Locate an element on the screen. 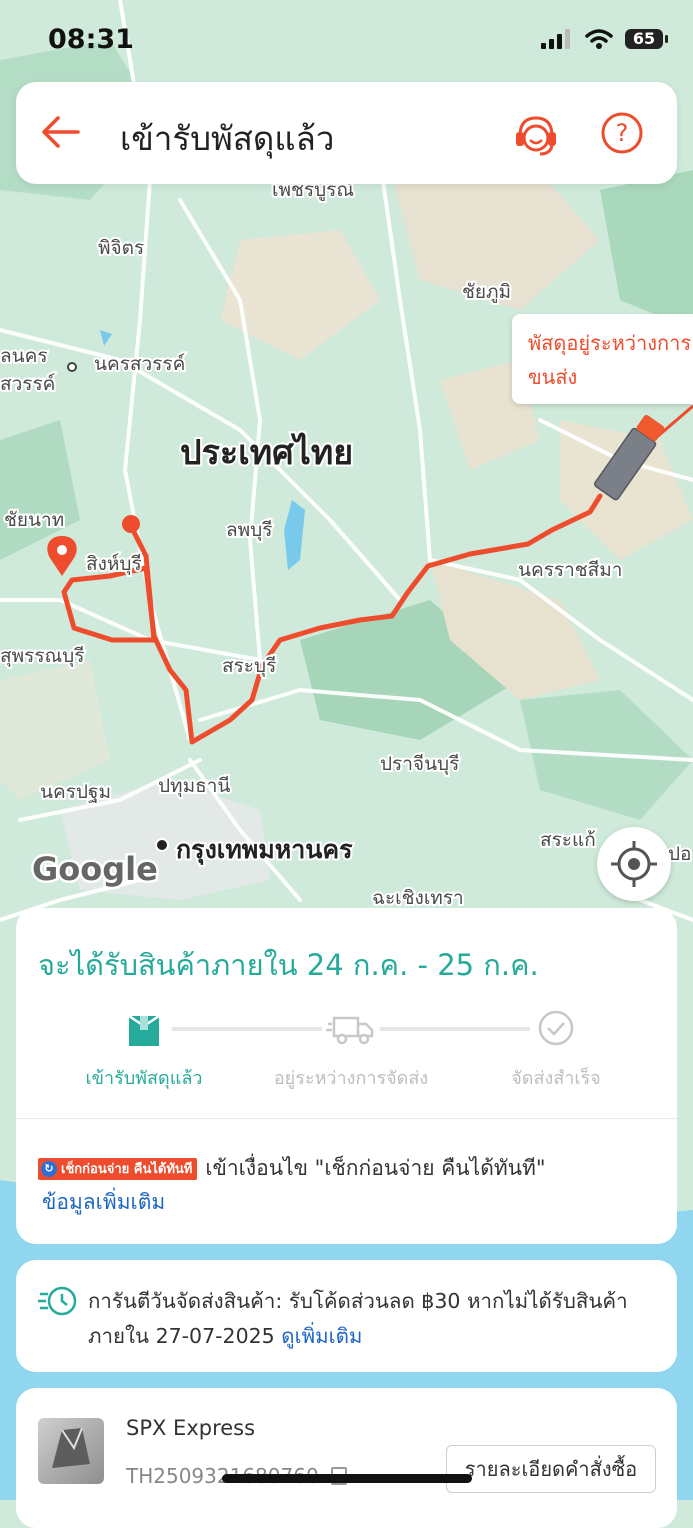 This screenshot has height=1528, width=693. back-arrow-icon is located at coordinates (60, 132).